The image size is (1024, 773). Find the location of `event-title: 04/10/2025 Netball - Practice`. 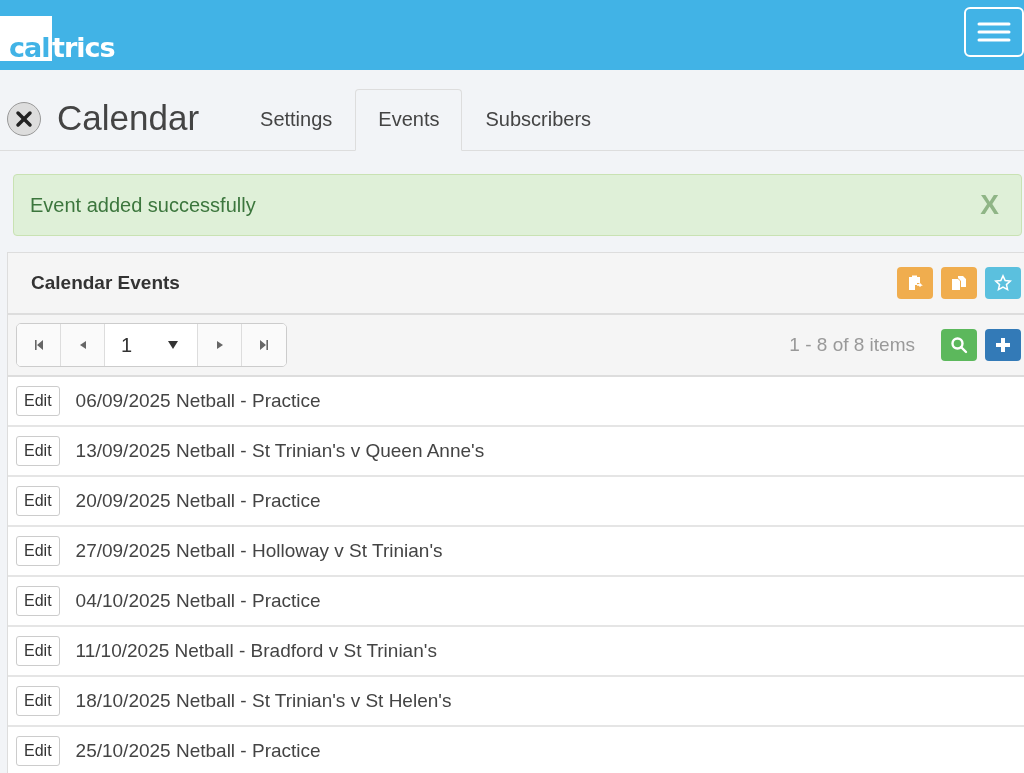

event-title: 04/10/2025 Netball - Practice is located at coordinates (198, 601).